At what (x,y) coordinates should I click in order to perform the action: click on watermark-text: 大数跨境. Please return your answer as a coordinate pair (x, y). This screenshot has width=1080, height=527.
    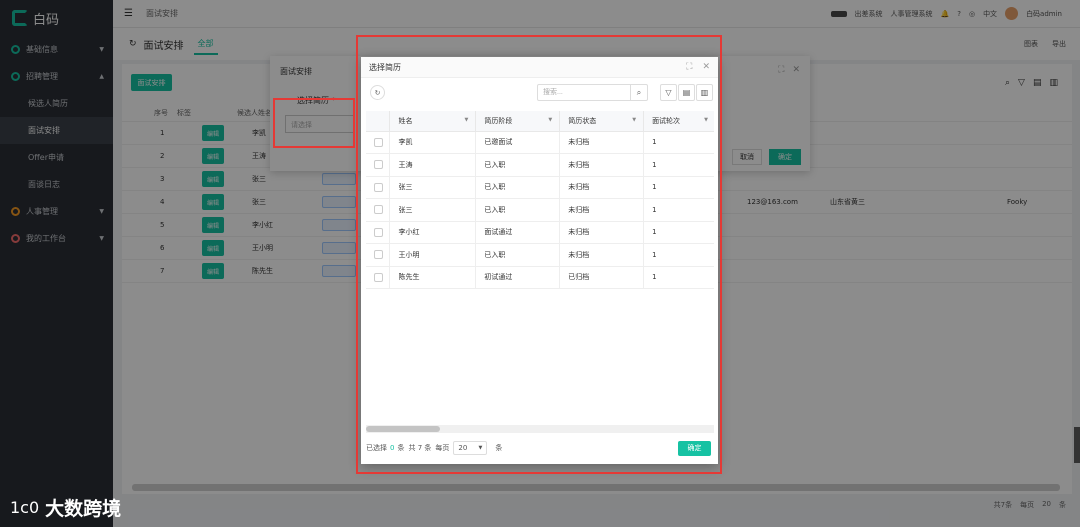
    Looking at the image, I should click on (83, 509).